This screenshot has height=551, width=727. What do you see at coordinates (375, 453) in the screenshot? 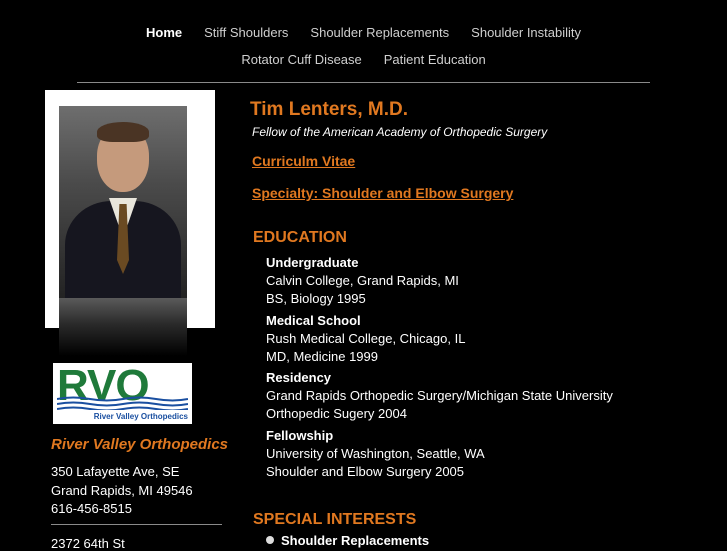
I see `education-line: University of Washington, Seattle, WA` at bounding box center [375, 453].